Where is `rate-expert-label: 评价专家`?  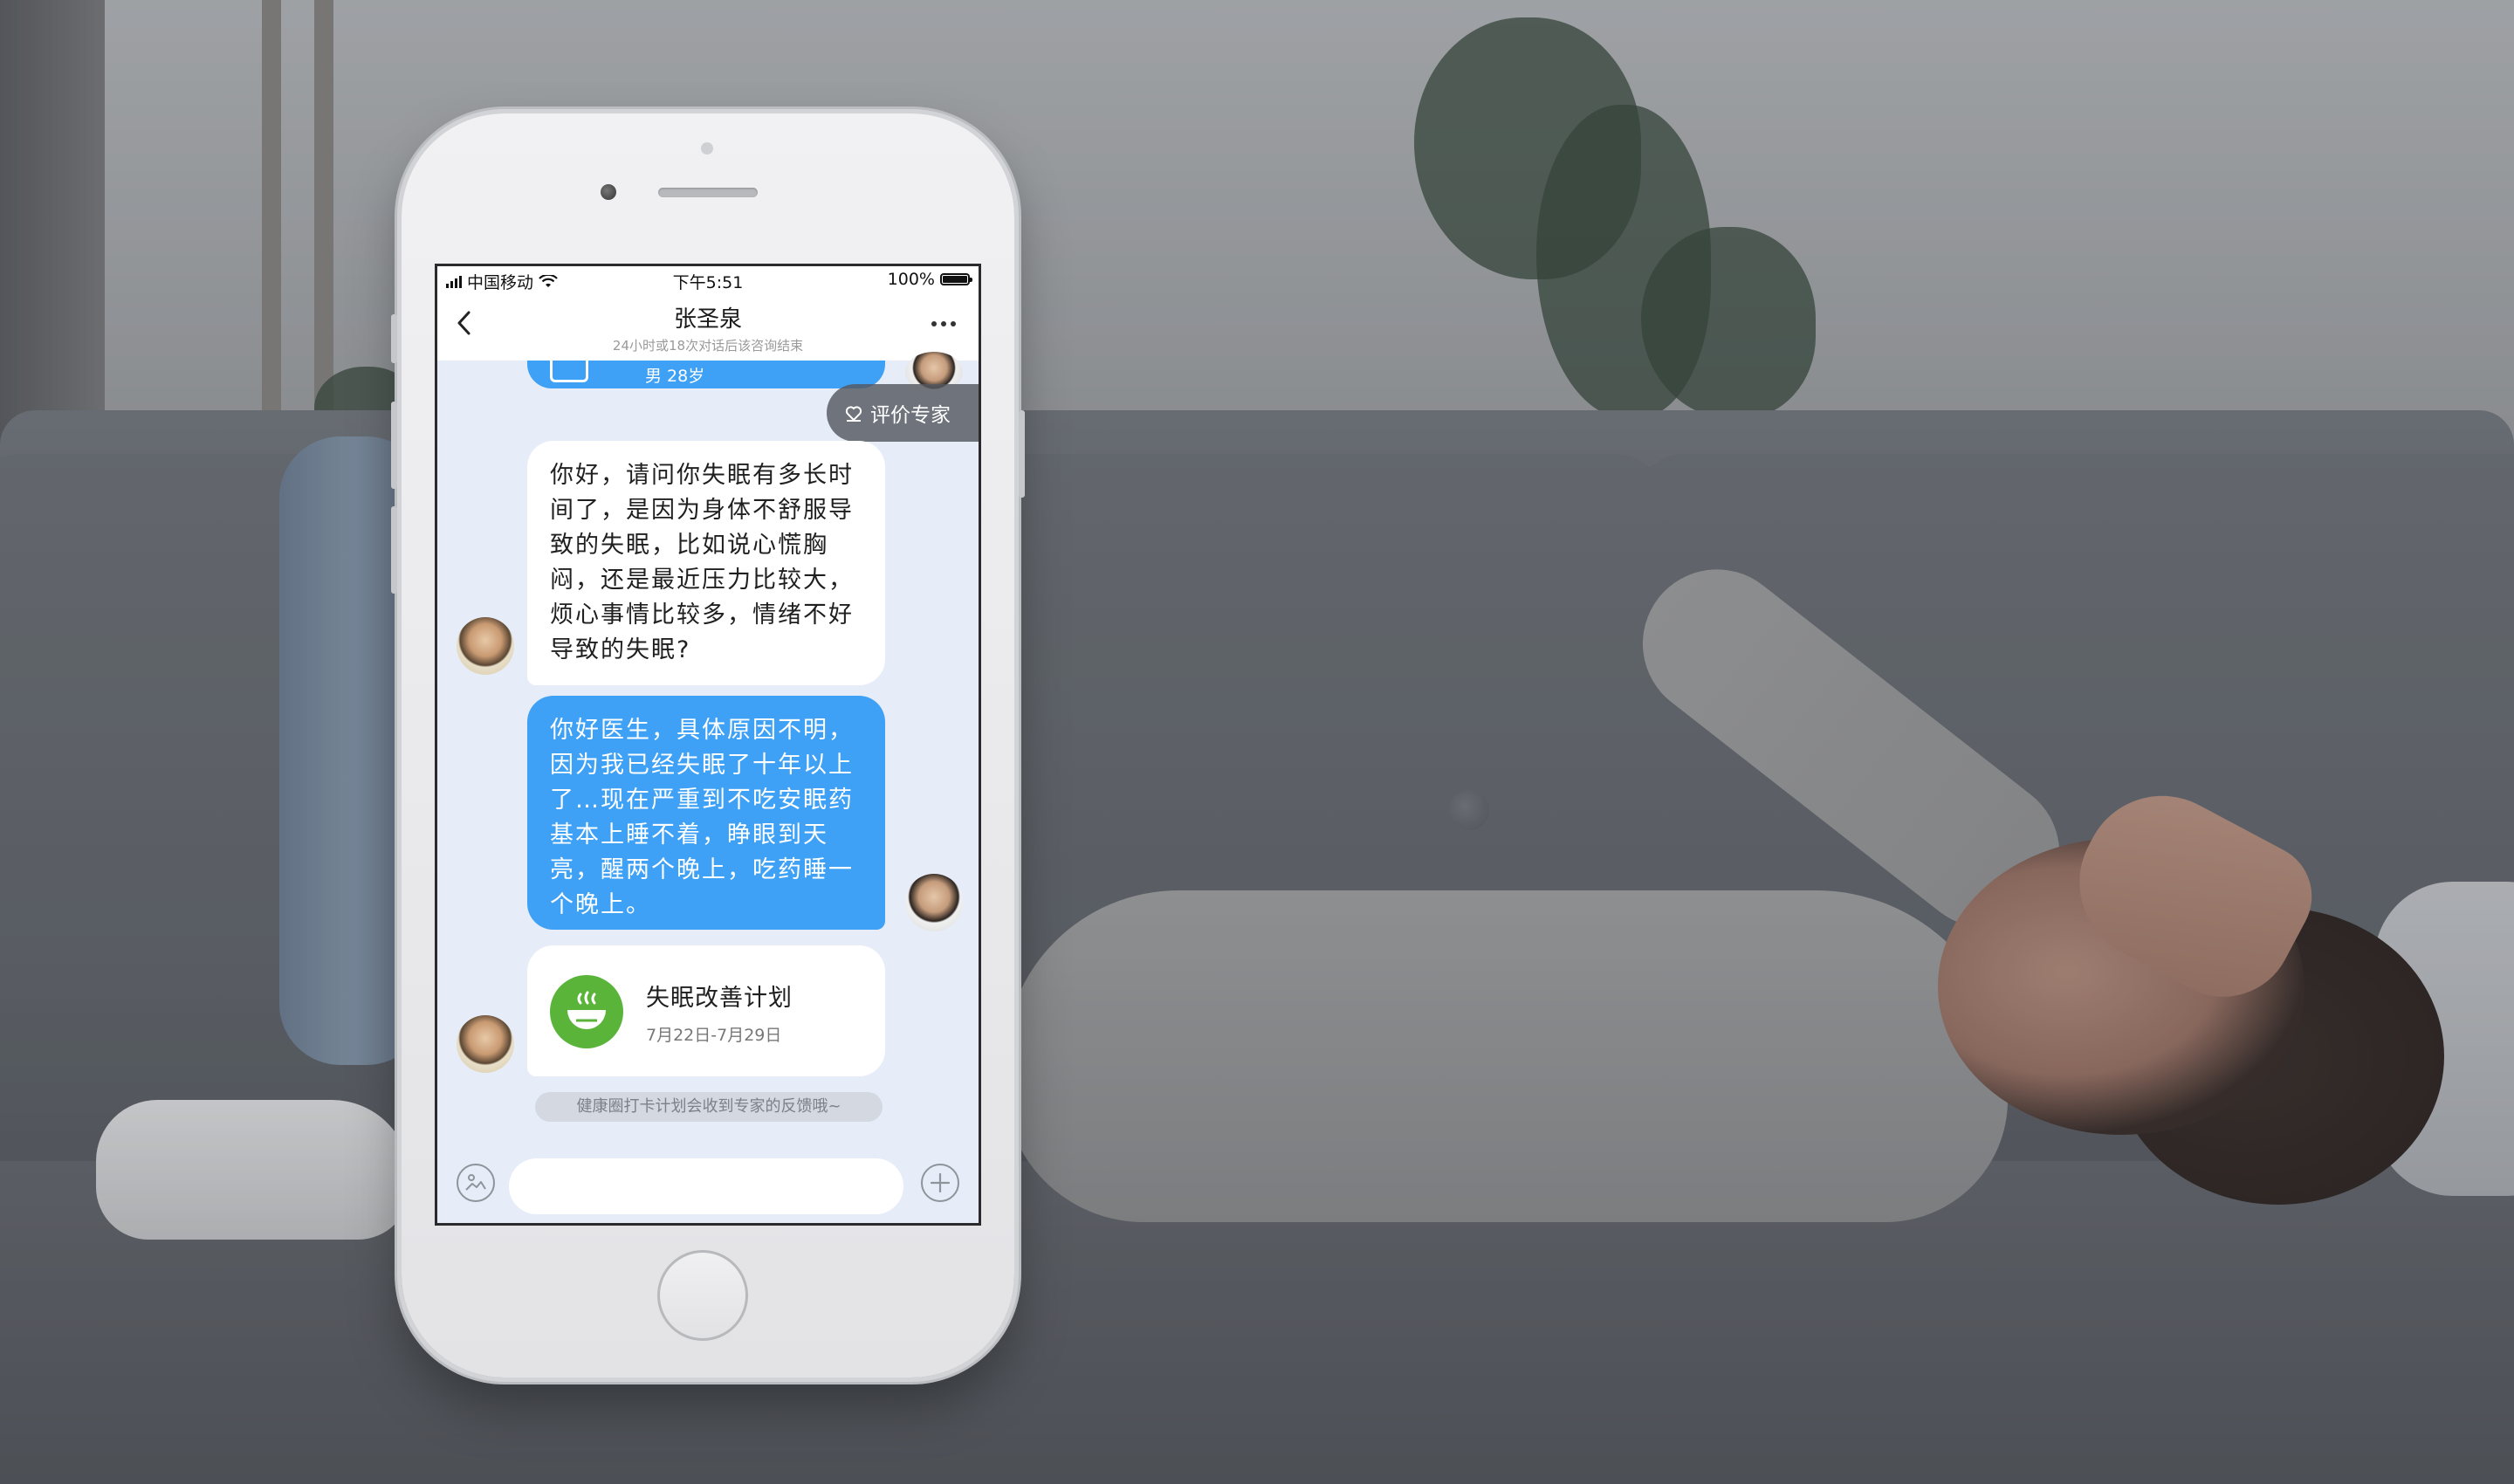 rate-expert-label: 评价专家 is located at coordinates (910, 416).